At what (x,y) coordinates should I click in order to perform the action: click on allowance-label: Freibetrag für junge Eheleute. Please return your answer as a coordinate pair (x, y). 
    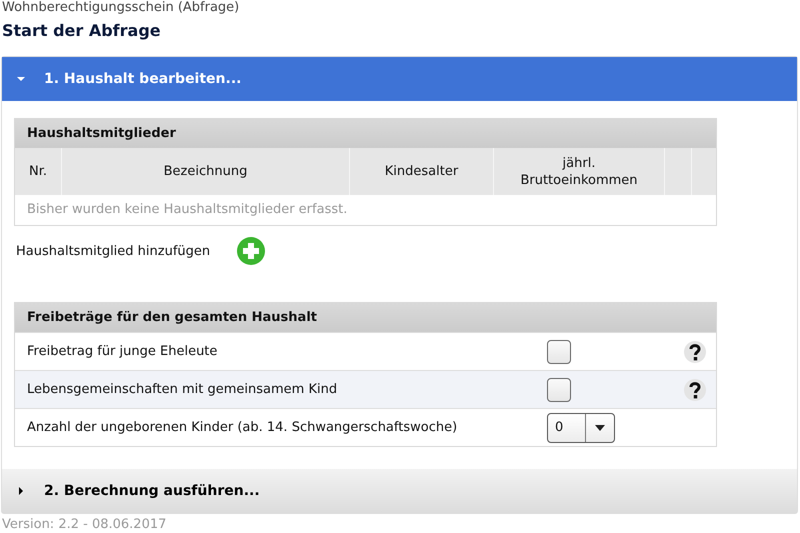
    Looking at the image, I should click on (122, 351).